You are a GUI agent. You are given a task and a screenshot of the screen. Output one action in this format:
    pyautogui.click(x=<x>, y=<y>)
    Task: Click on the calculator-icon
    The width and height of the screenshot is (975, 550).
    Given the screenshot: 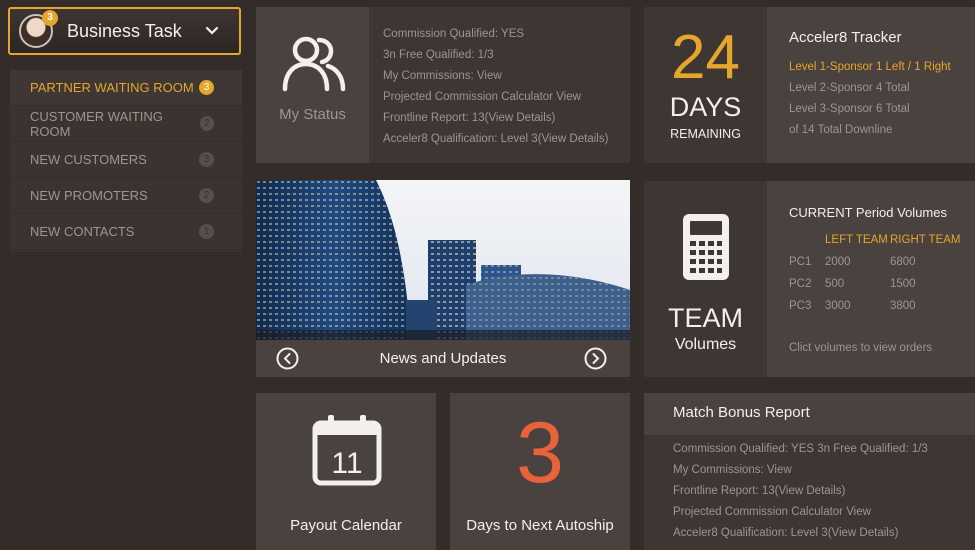 What is the action you would take?
    pyautogui.click(x=706, y=247)
    